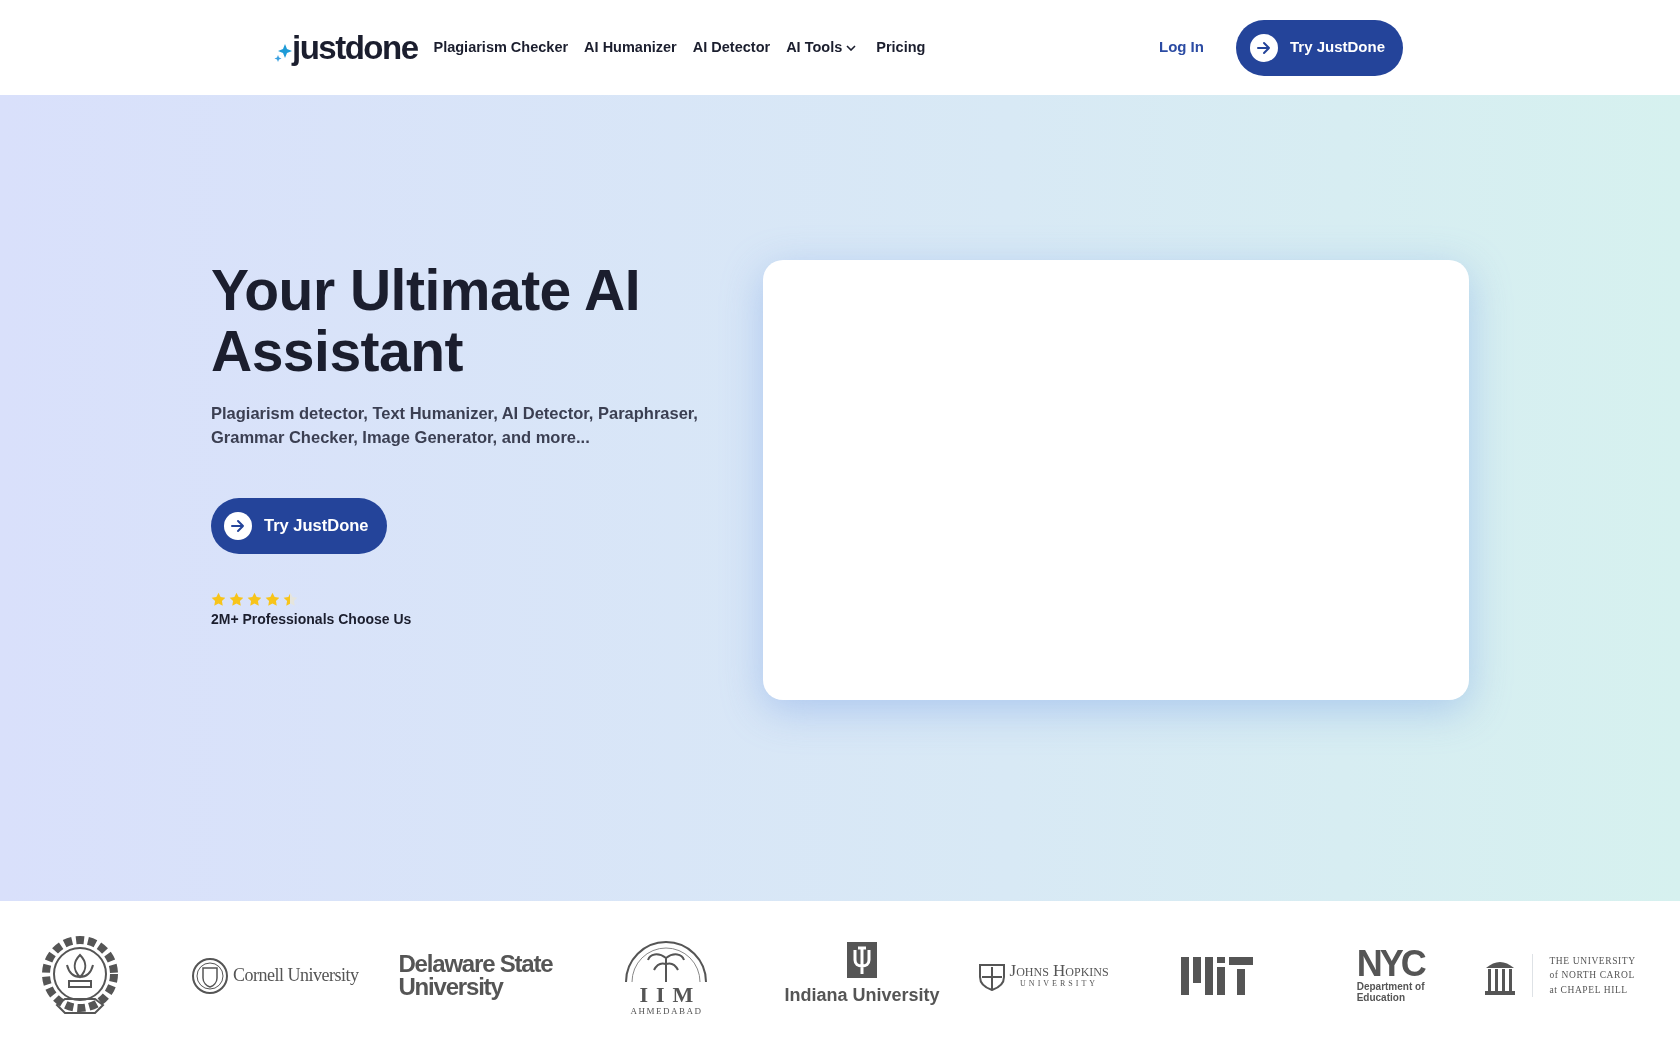 The width and height of the screenshot is (1680, 1050). I want to click on logo-text: of NORTH CAROL, so click(1592, 976).